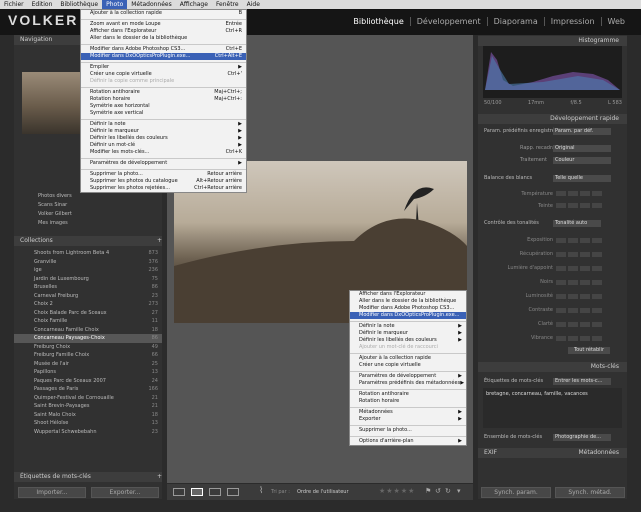 Image resolution: width=641 pixels, height=512 pixels. What do you see at coordinates (88, 304) in the screenshot?
I see `collection-item: Choix 2 273` at bounding box center [88, 304].